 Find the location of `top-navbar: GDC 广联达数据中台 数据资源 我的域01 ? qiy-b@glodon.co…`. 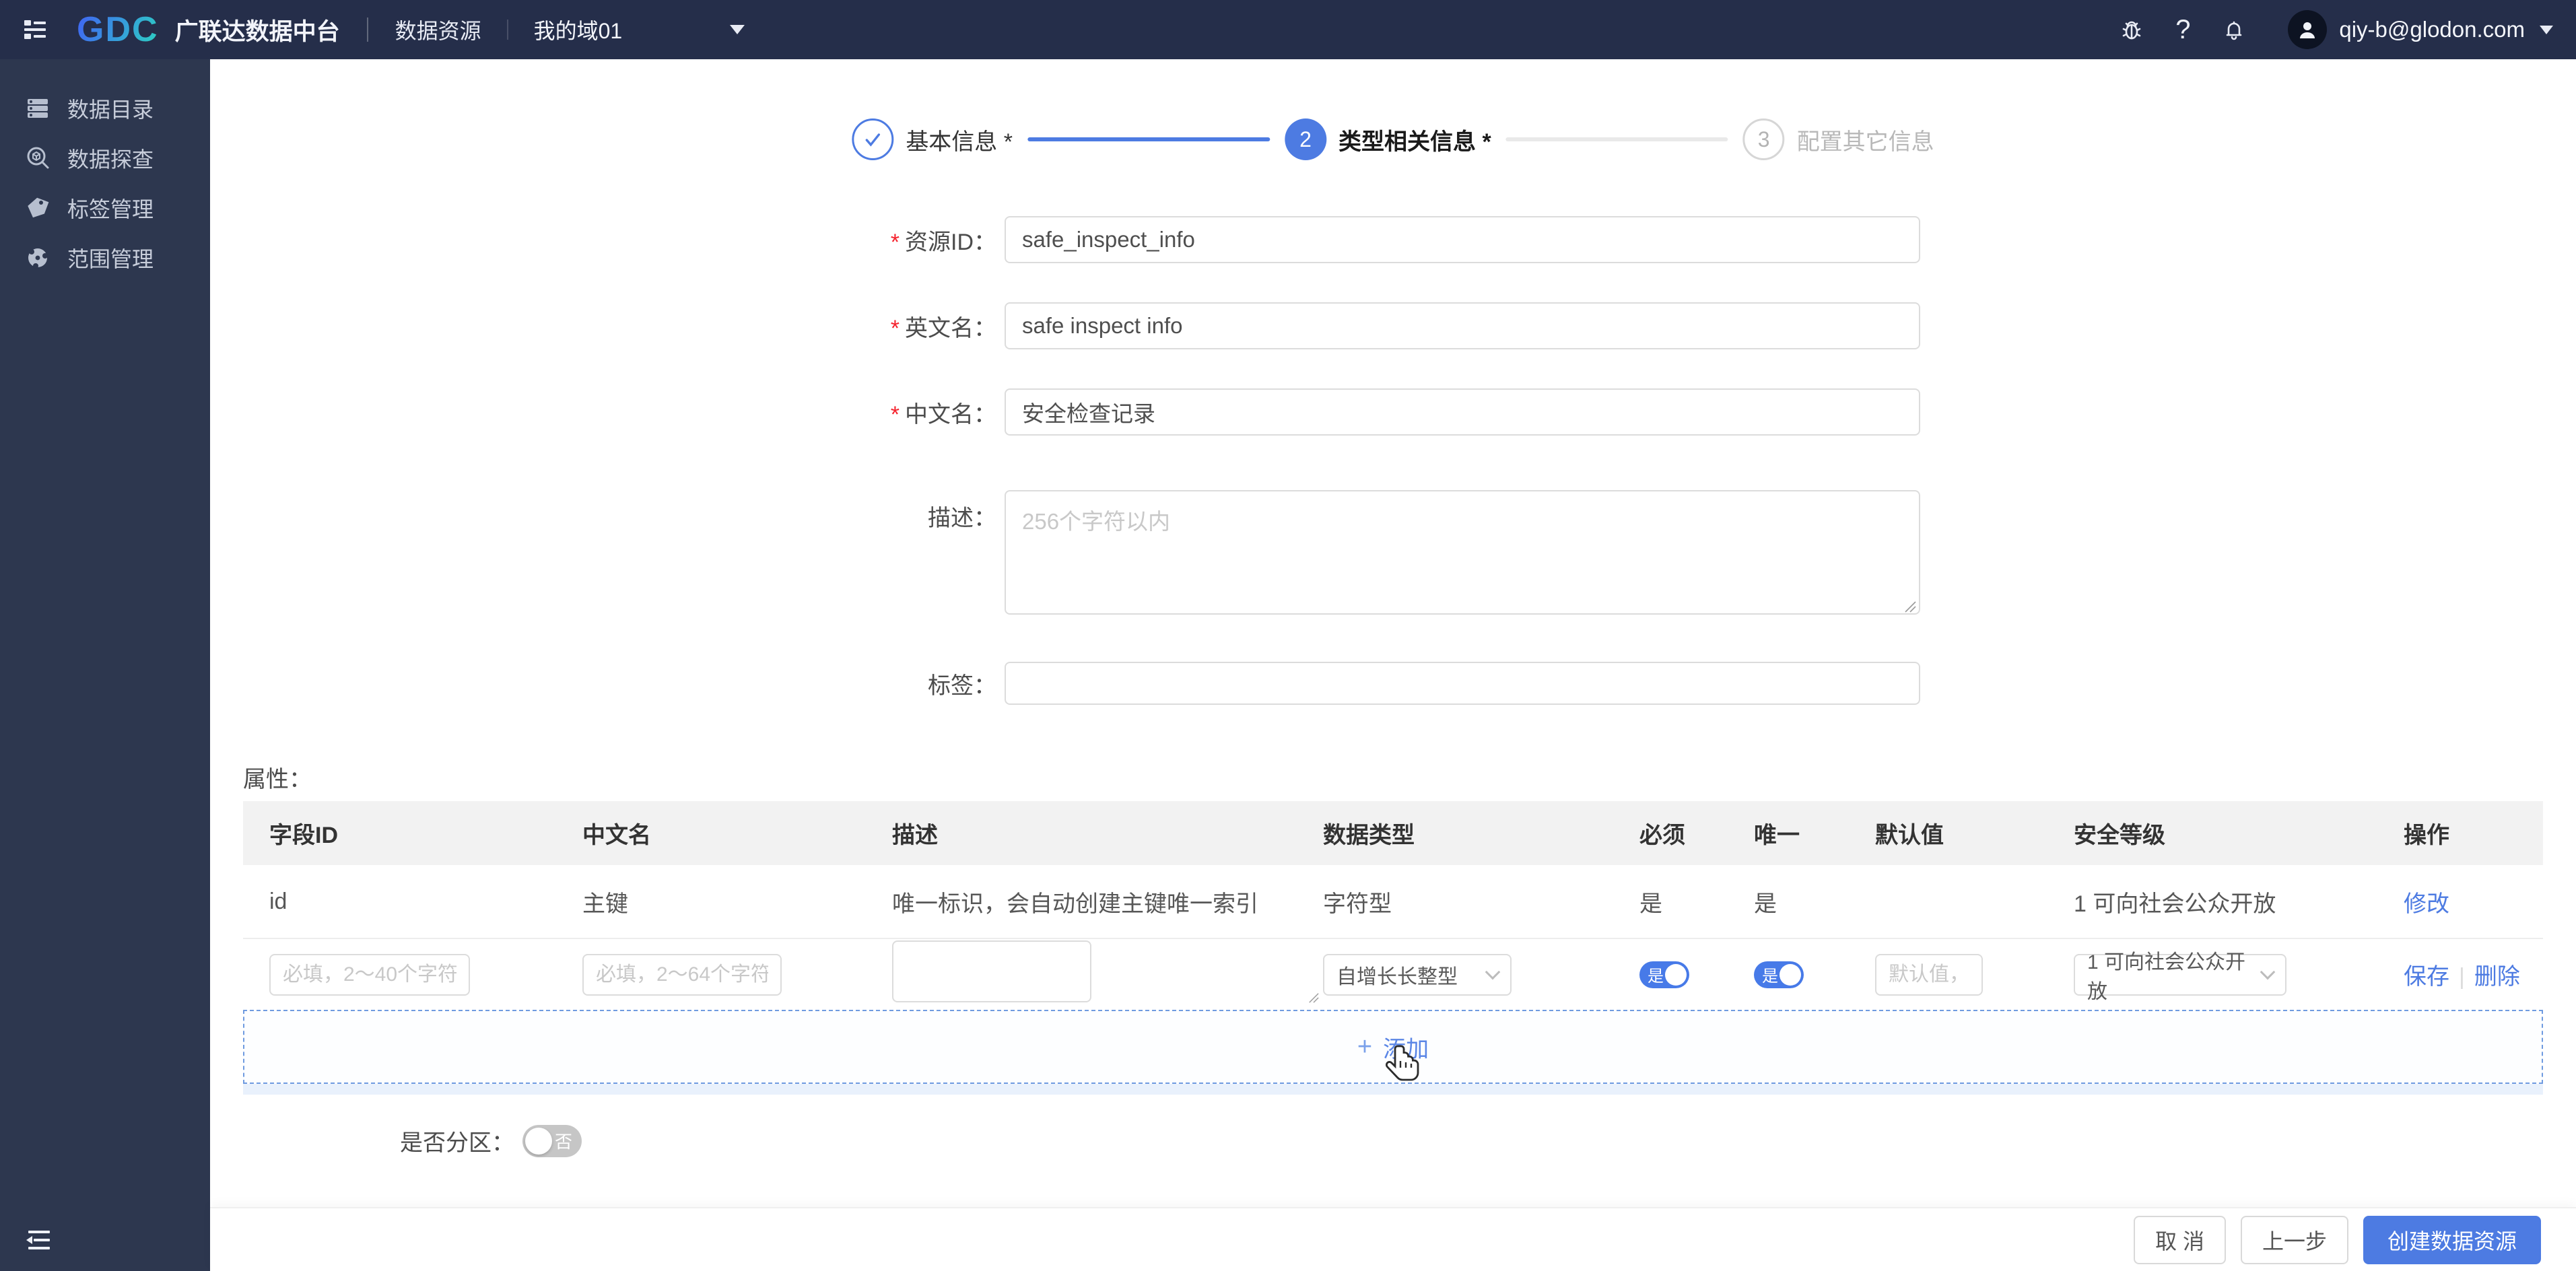

top-navbar: GDC 广联达数据中台 数据资源 我的域01 ? qiy-b@glodon.co… is located at coordinates (1288, 29).